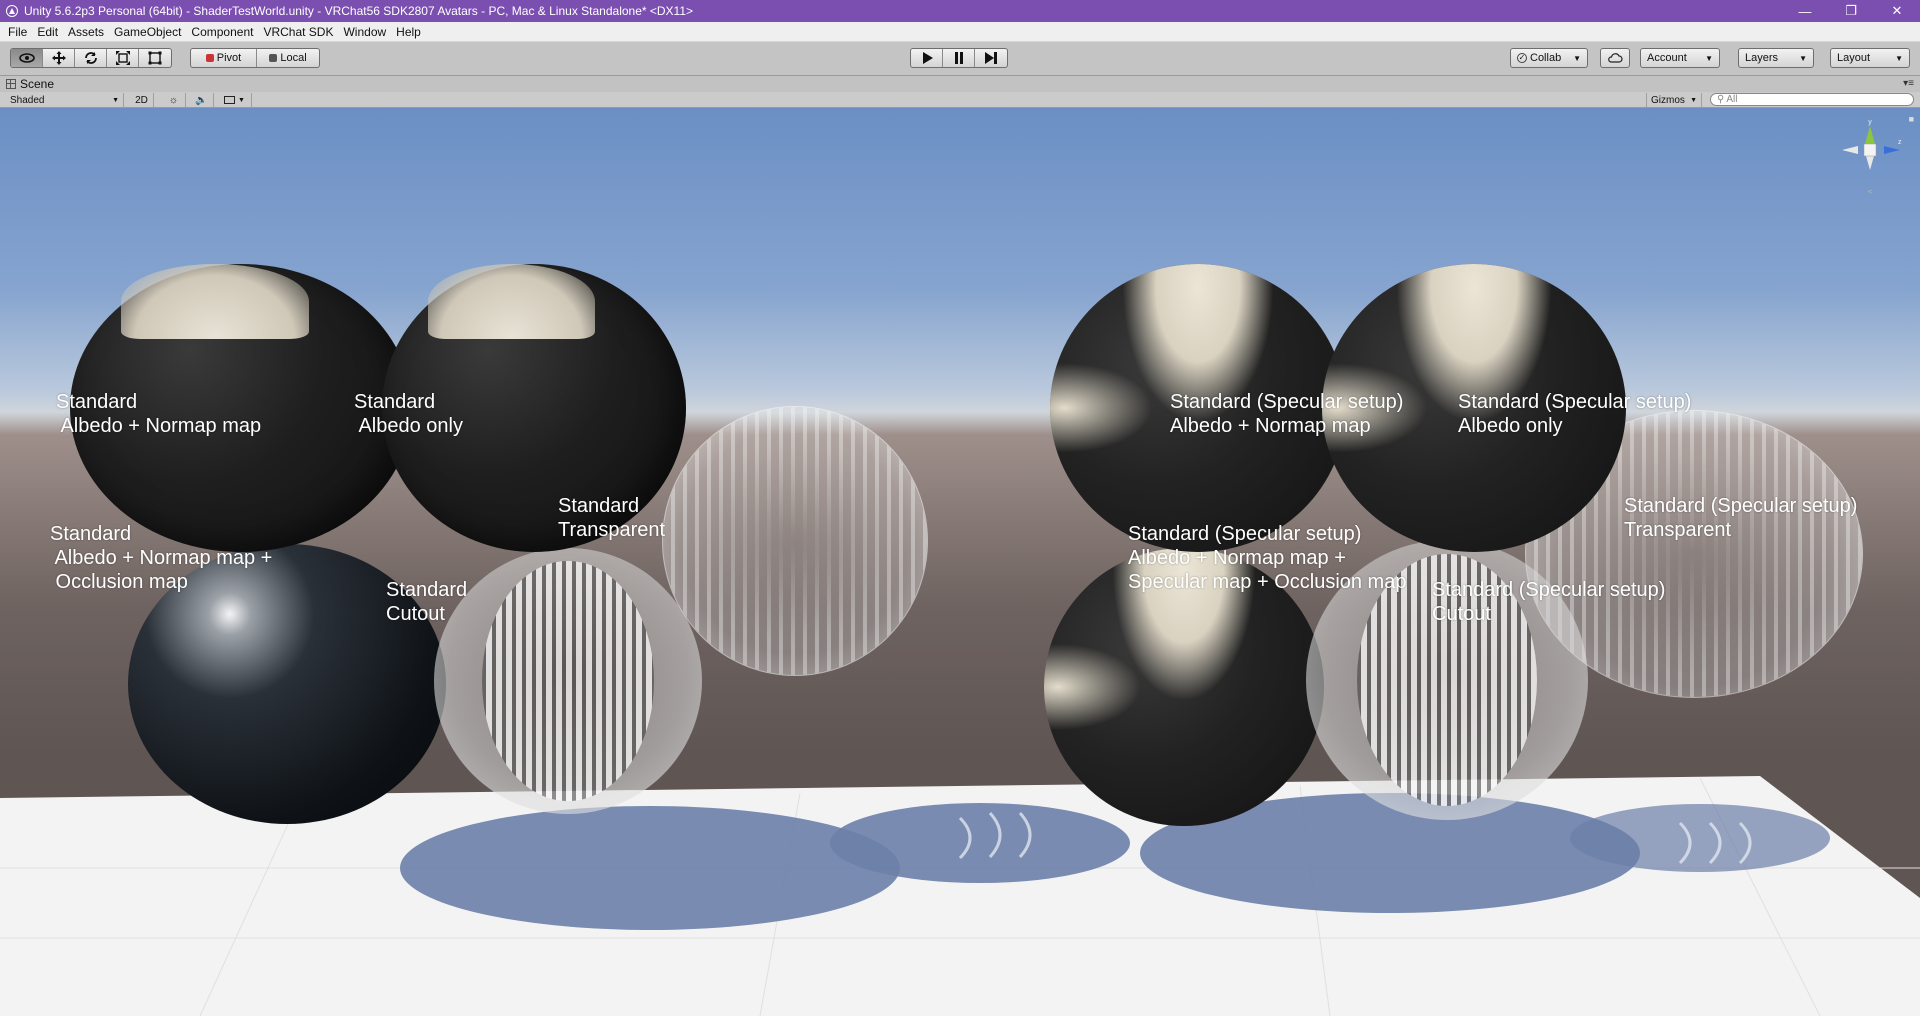 The height and width of the screenshot is (1016, 1920). I want to click on rect-icon, so click(155, 58).